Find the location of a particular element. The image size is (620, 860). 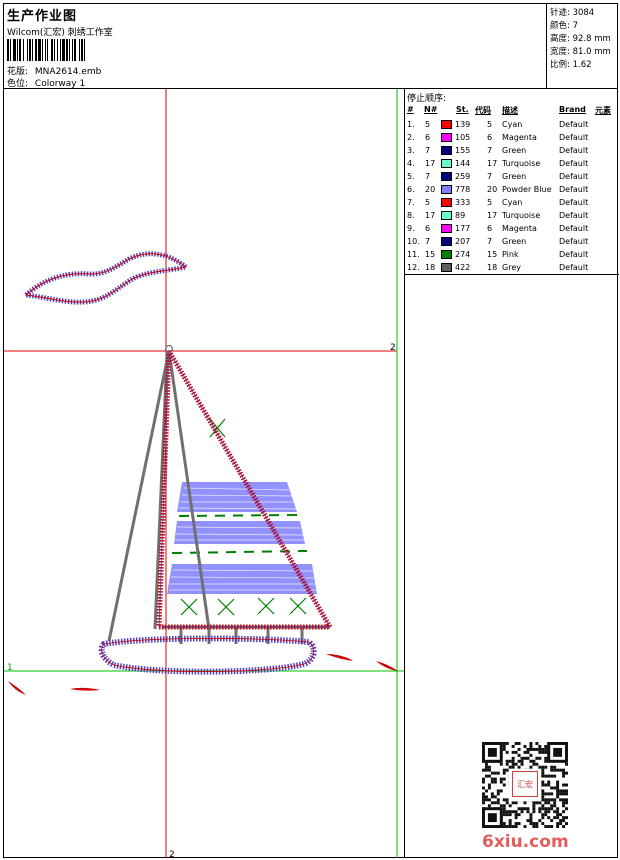

stop-num: 1. is located at coordinates (411, 124).